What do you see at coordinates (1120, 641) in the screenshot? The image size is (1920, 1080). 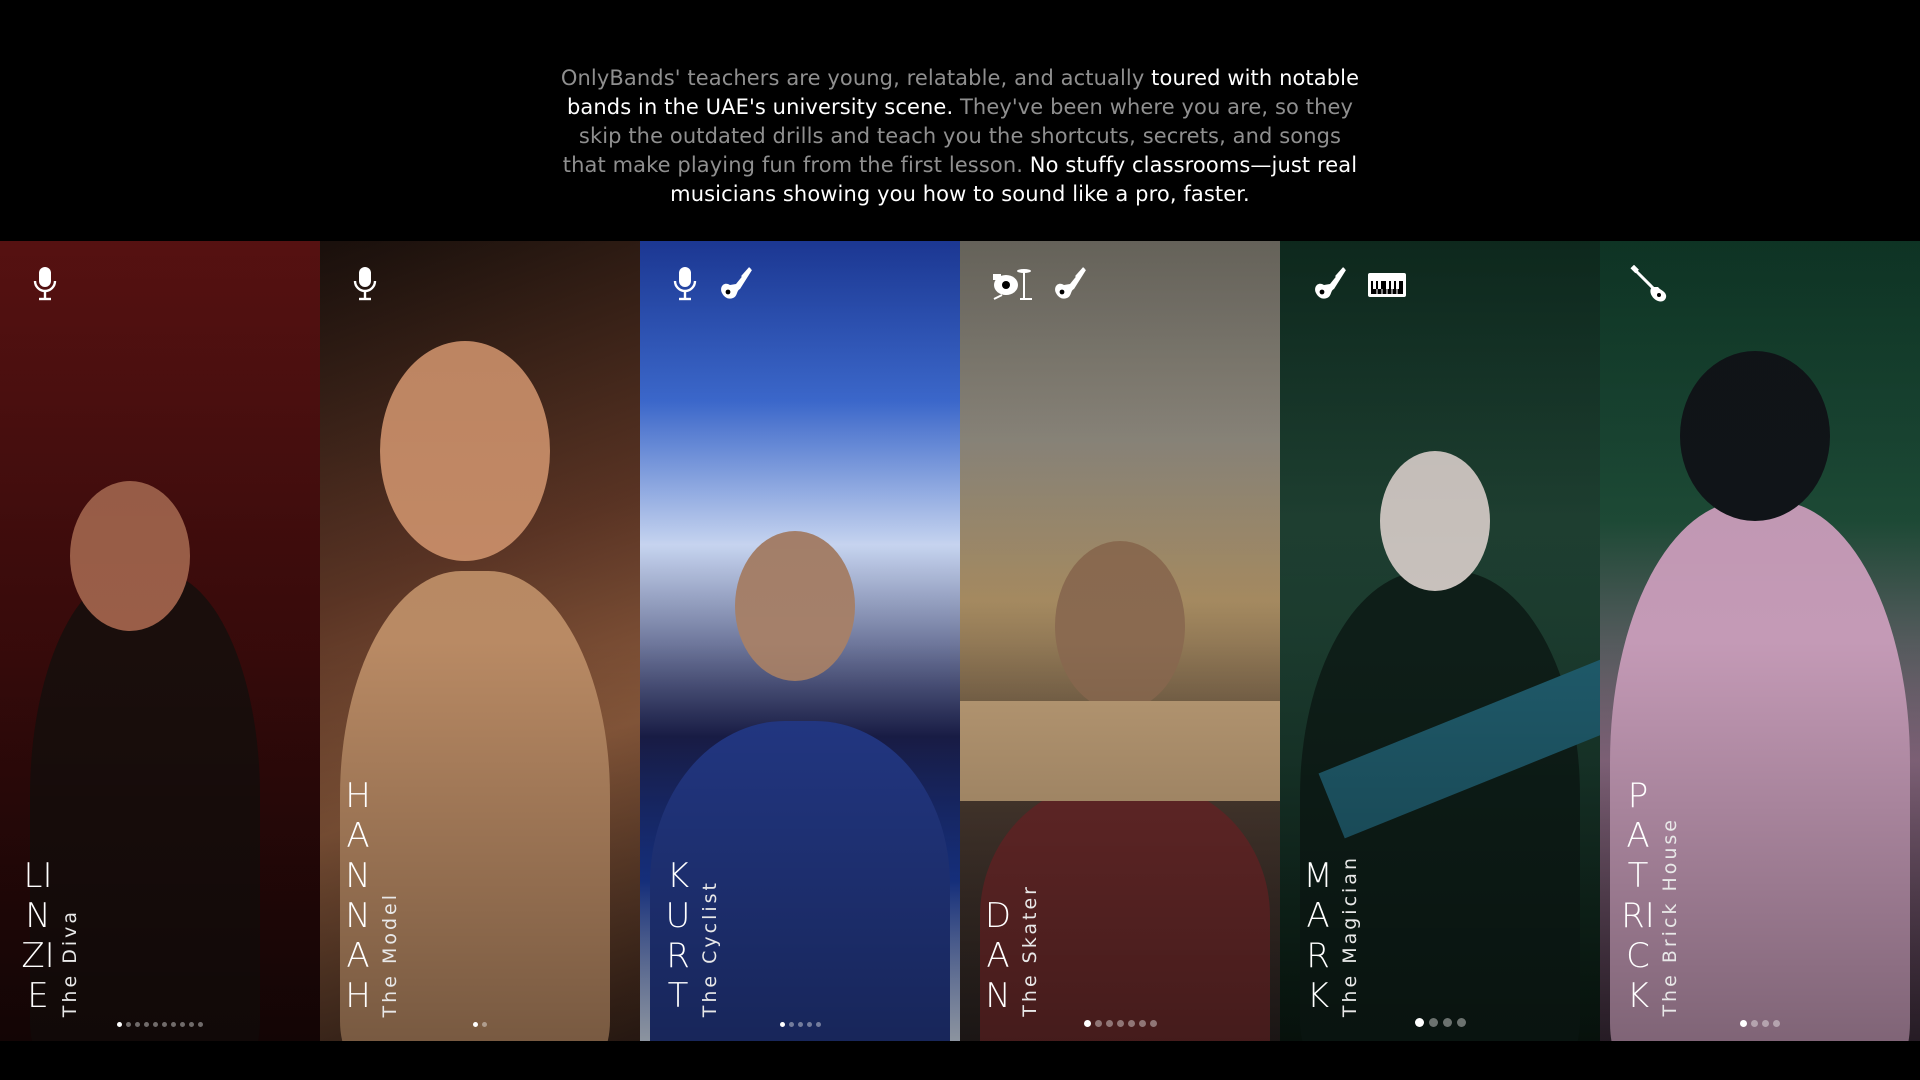 I see `teacher-card-dan: DAN The Skater` at bounding box center [1120, 641].